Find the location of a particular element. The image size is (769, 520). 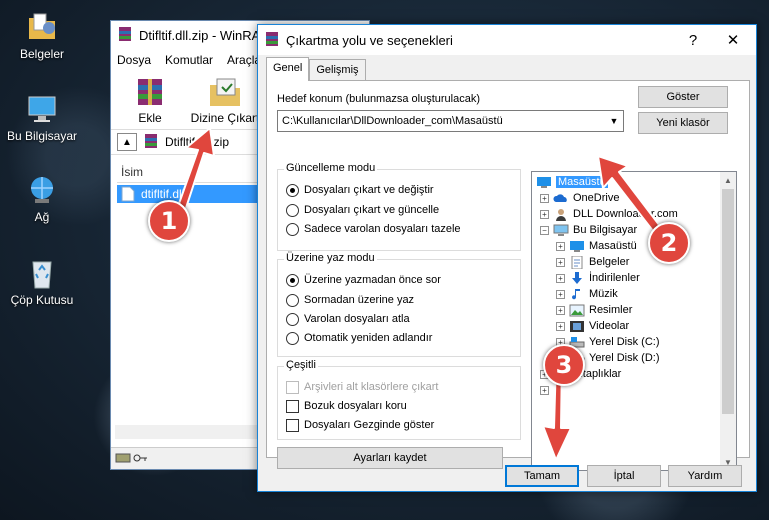

annotation-badge-3: 3 is located at coordinates (564, 365).